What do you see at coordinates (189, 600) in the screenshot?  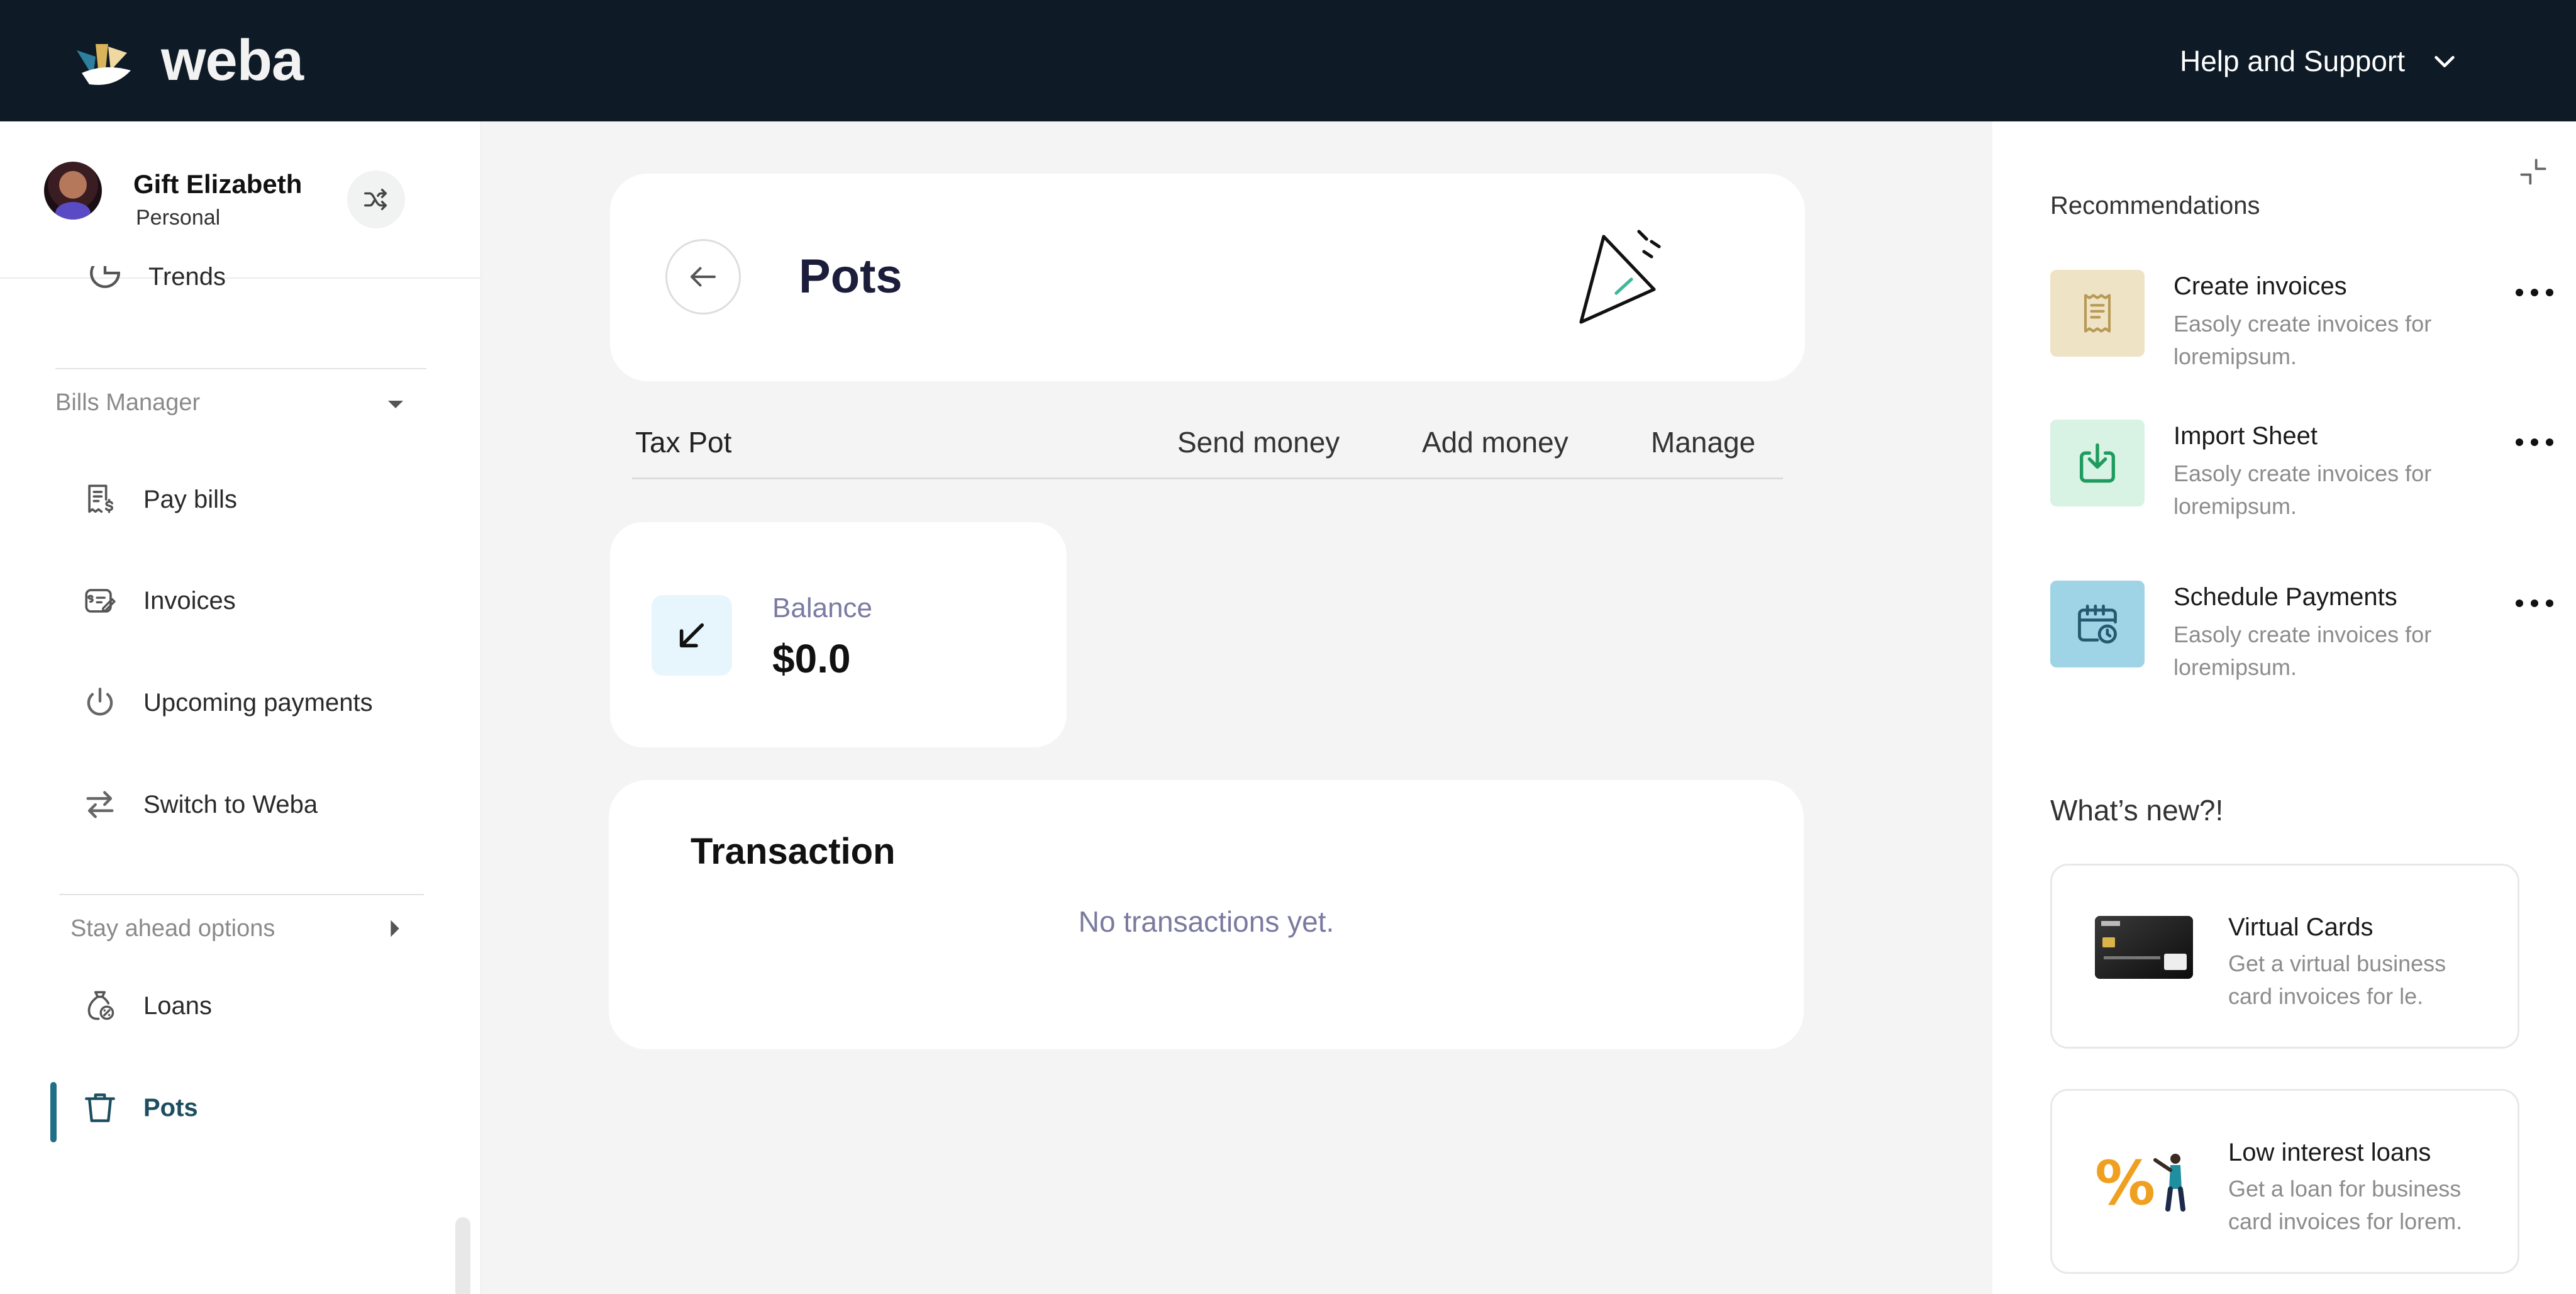 I see `sidebar-item-label: Invoices` at bounding box center [189, 600].